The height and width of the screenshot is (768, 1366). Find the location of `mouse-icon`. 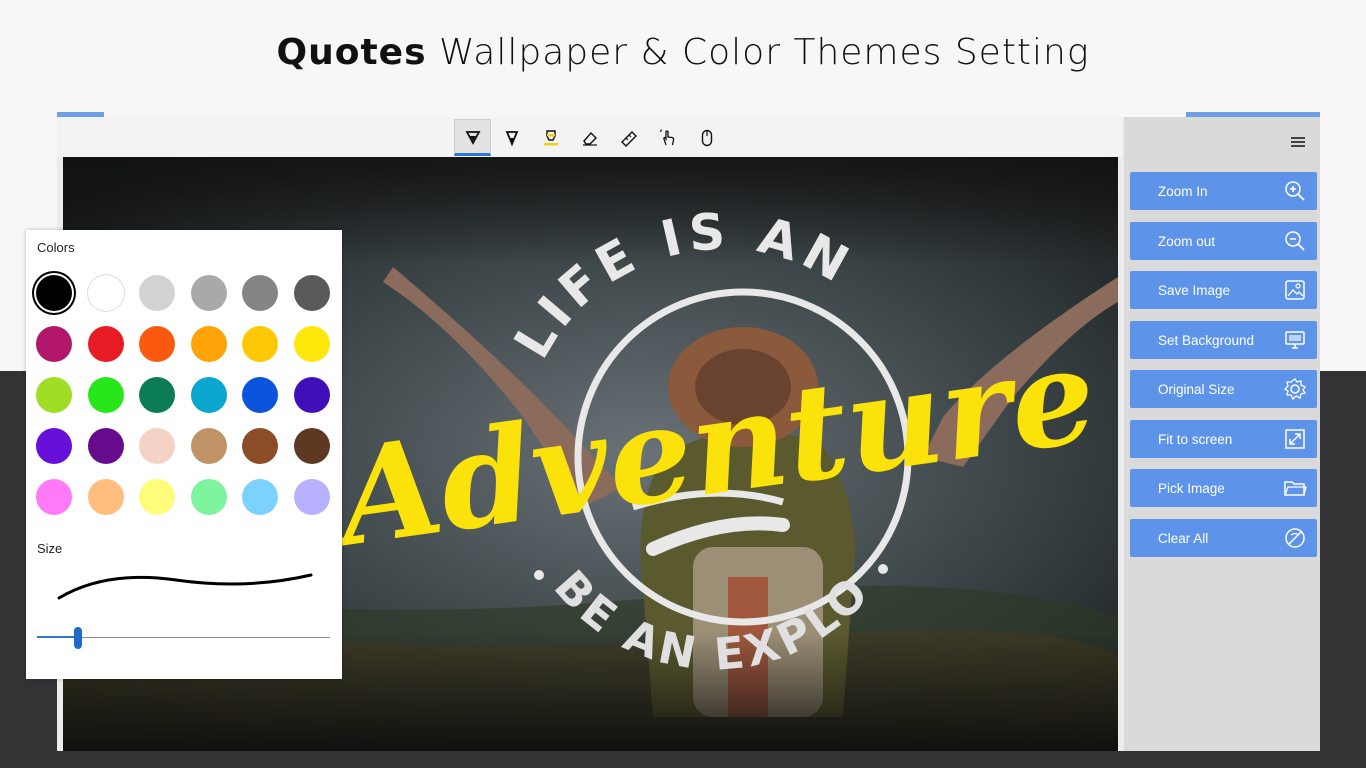

mouse-icon is located at coordinates (706, 137).